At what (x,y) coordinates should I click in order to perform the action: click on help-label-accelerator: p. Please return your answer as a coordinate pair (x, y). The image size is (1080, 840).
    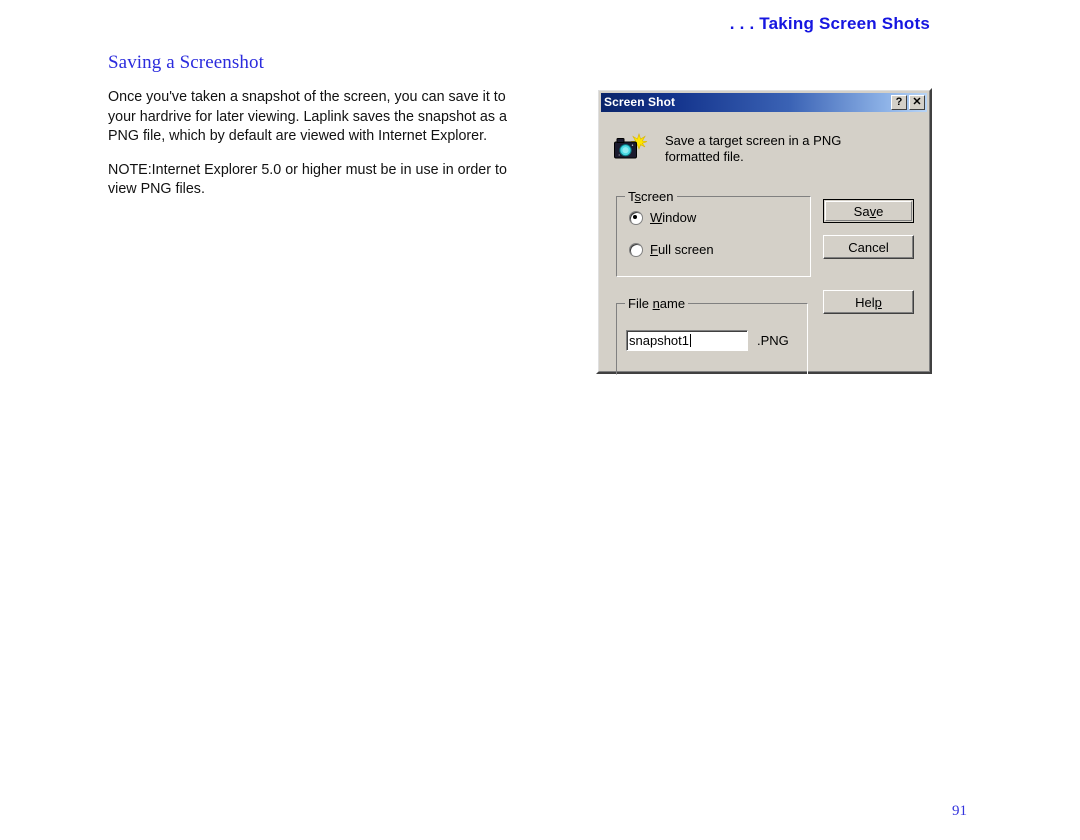
    Looking at the image, I should click on (878, 302).